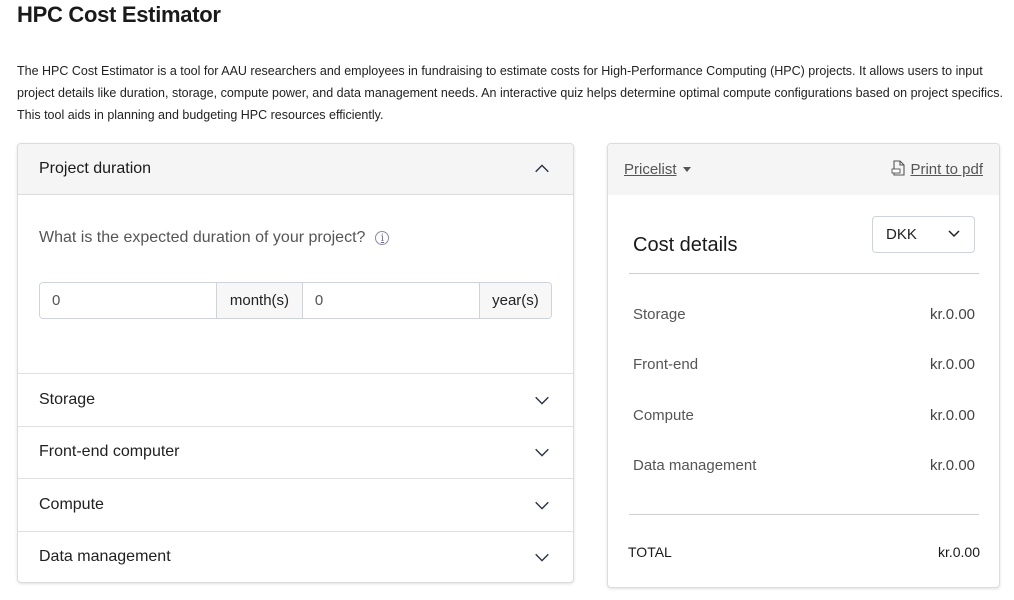 This screenshot has width=1014, height=600. Describe the element at coordinates (803, 169) in the screenshot. I see `cost-panel-toolbar: Pricelist Print to pdf` at that location.